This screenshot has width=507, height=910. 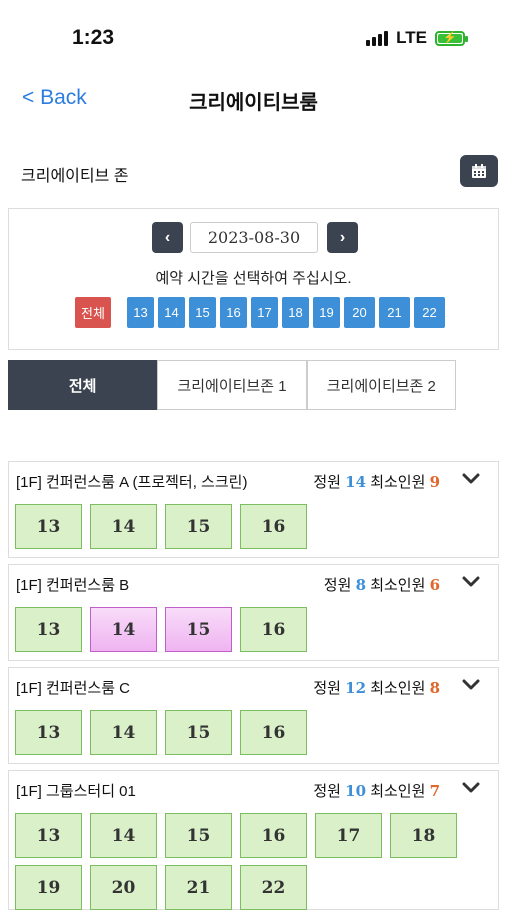 I want to click on hour-filter-button: 21, so click(x=394, y=312).